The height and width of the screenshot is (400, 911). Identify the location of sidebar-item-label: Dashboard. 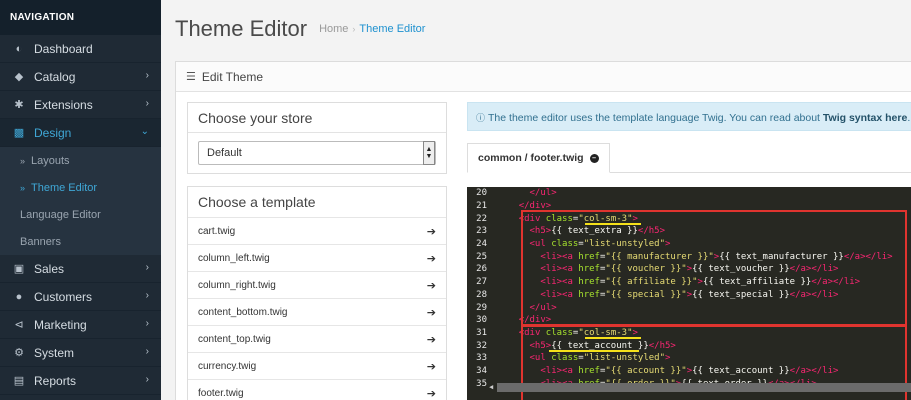
(63, 48).